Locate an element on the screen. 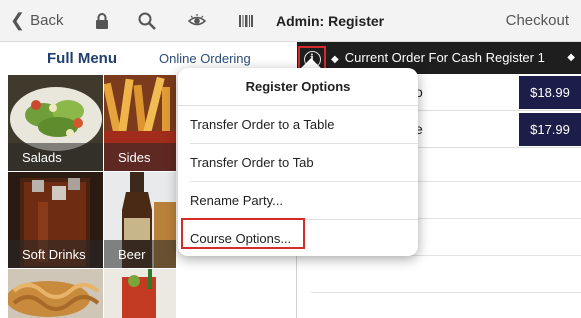 The height and width of the screenshot is (318, 581). tile-label: Salads is located at coordinates (55, 157).